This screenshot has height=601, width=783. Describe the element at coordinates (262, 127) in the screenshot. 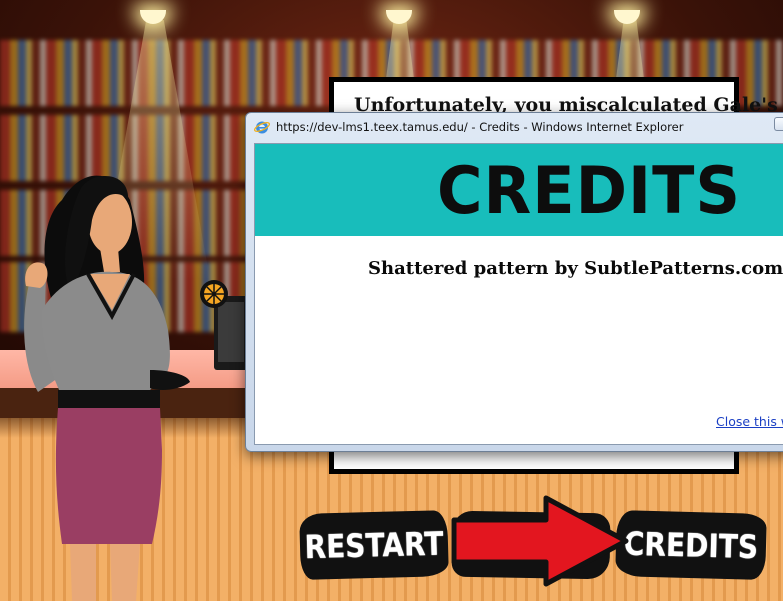

I see `internet-explorer-icon` at that location.